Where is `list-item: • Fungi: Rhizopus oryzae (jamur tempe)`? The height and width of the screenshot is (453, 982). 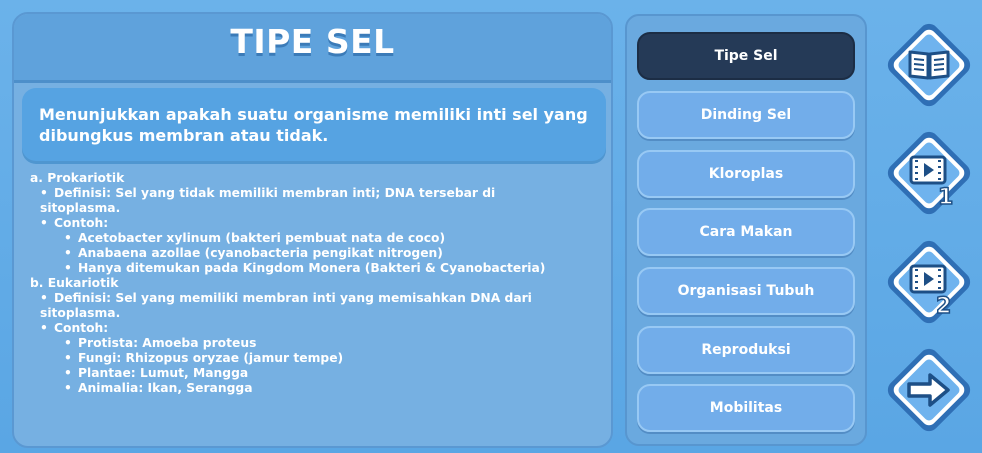
list-item: • Fungi: Rhizopus oryzae (jamur tempe) is located at coordinates (317, 358).